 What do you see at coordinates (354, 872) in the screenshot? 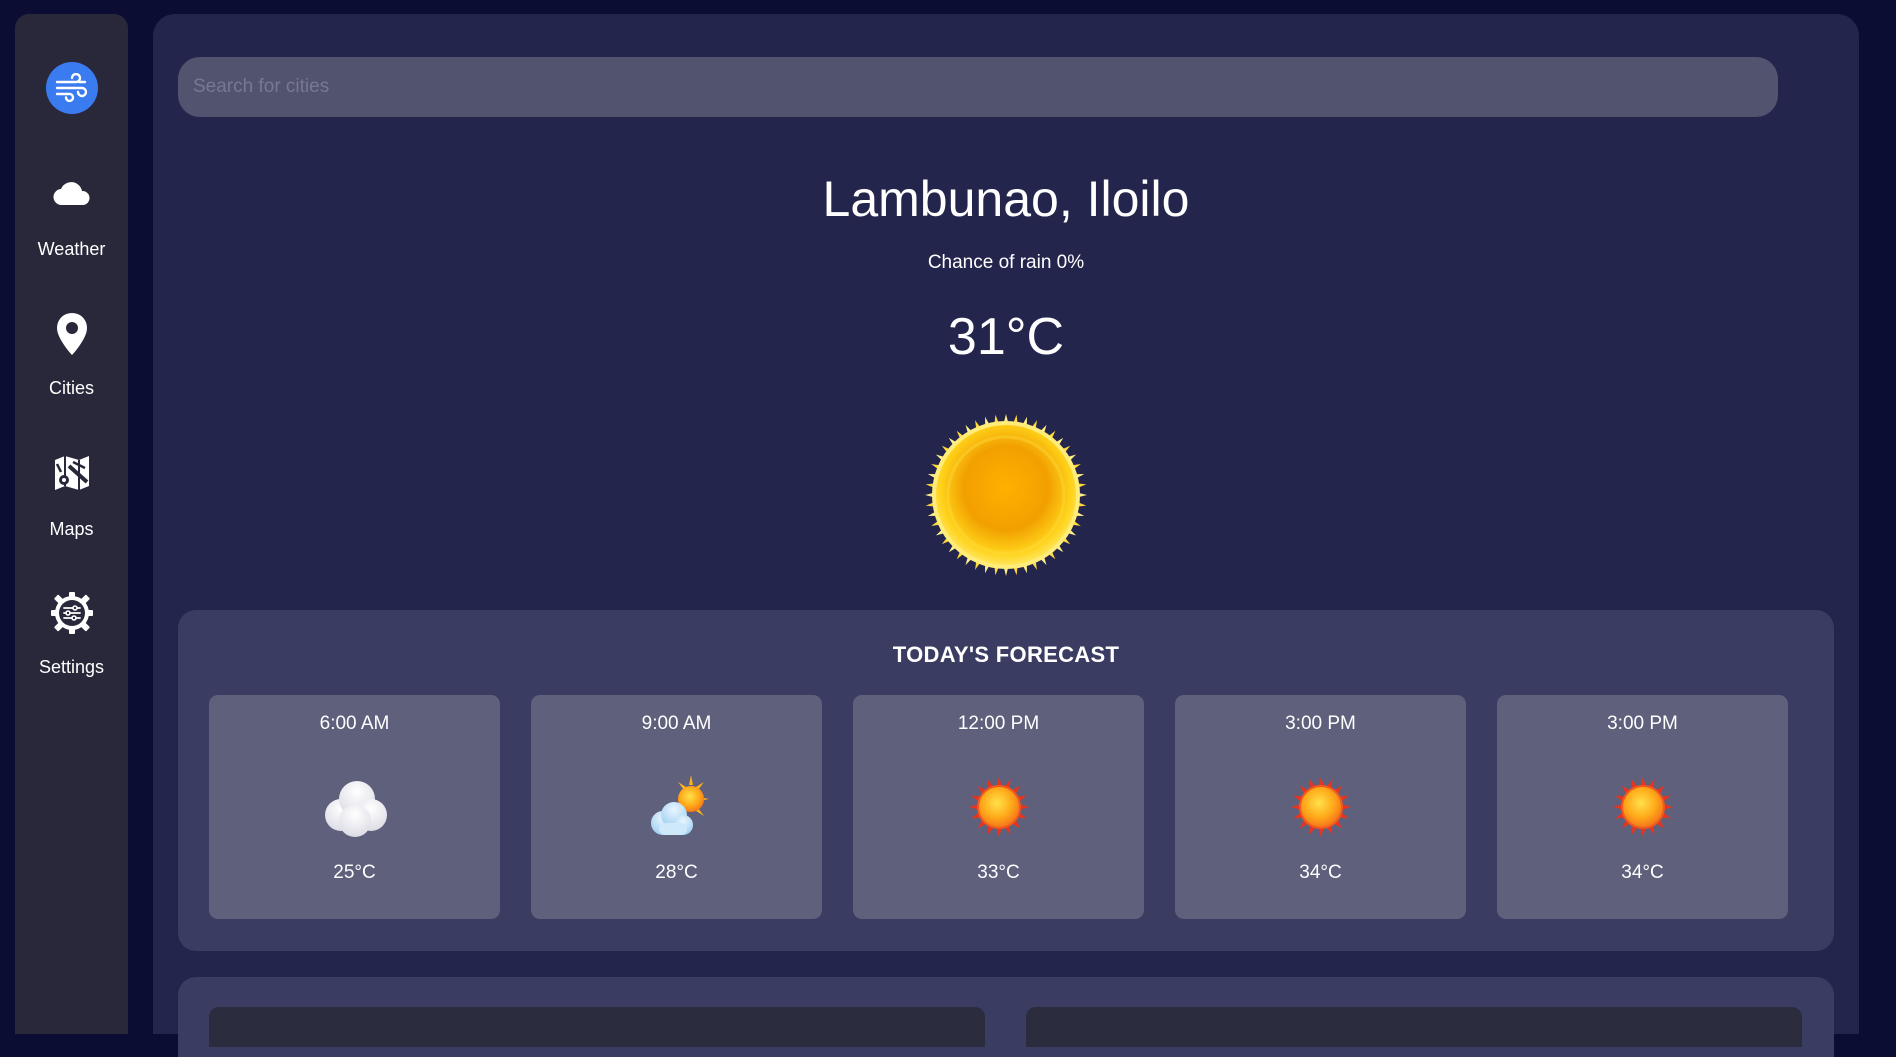
I see `forecast-temp: 25°C` at bounding box center [354, 872].